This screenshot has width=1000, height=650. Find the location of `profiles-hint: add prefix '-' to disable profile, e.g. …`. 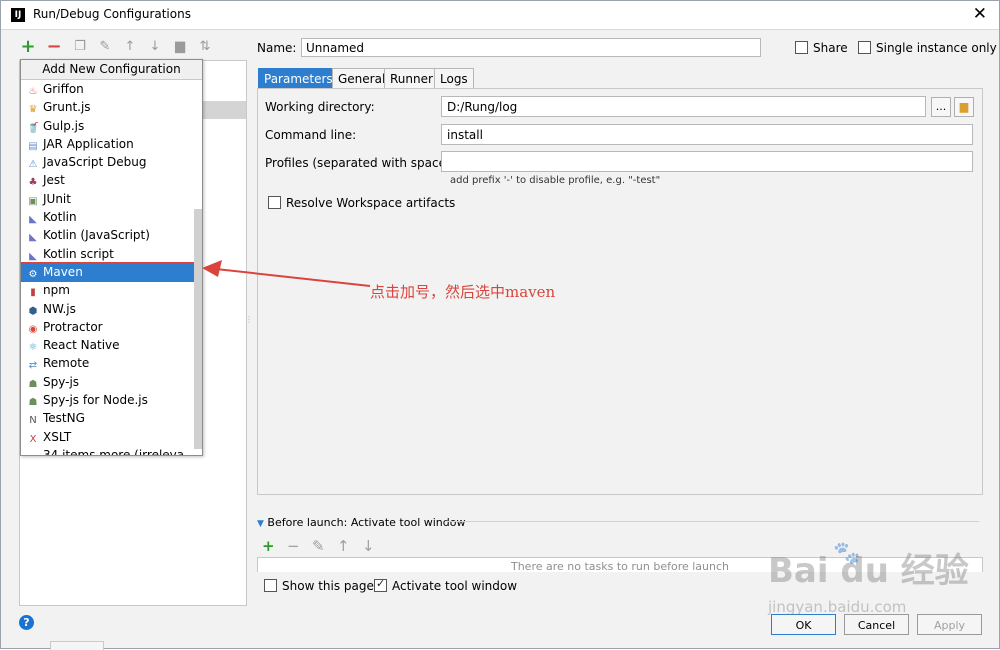

profiles-hint: add prefix '-' to disable profile, e.g. … is located at coordinates (555, 180).